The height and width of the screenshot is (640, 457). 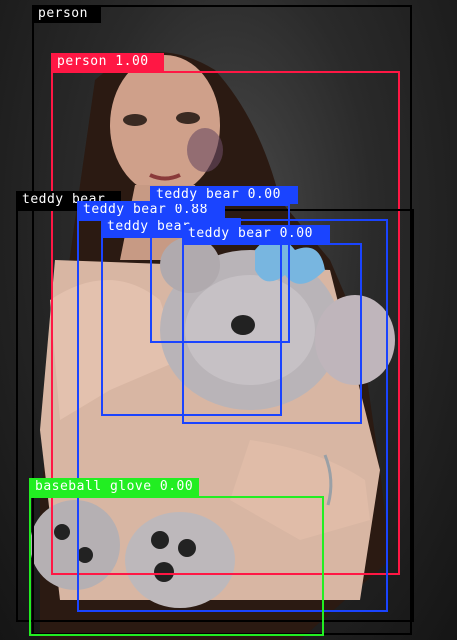 I want to click on detection-label-baseball-glove: baseball glove 0.00, so click(x=114, y=487).